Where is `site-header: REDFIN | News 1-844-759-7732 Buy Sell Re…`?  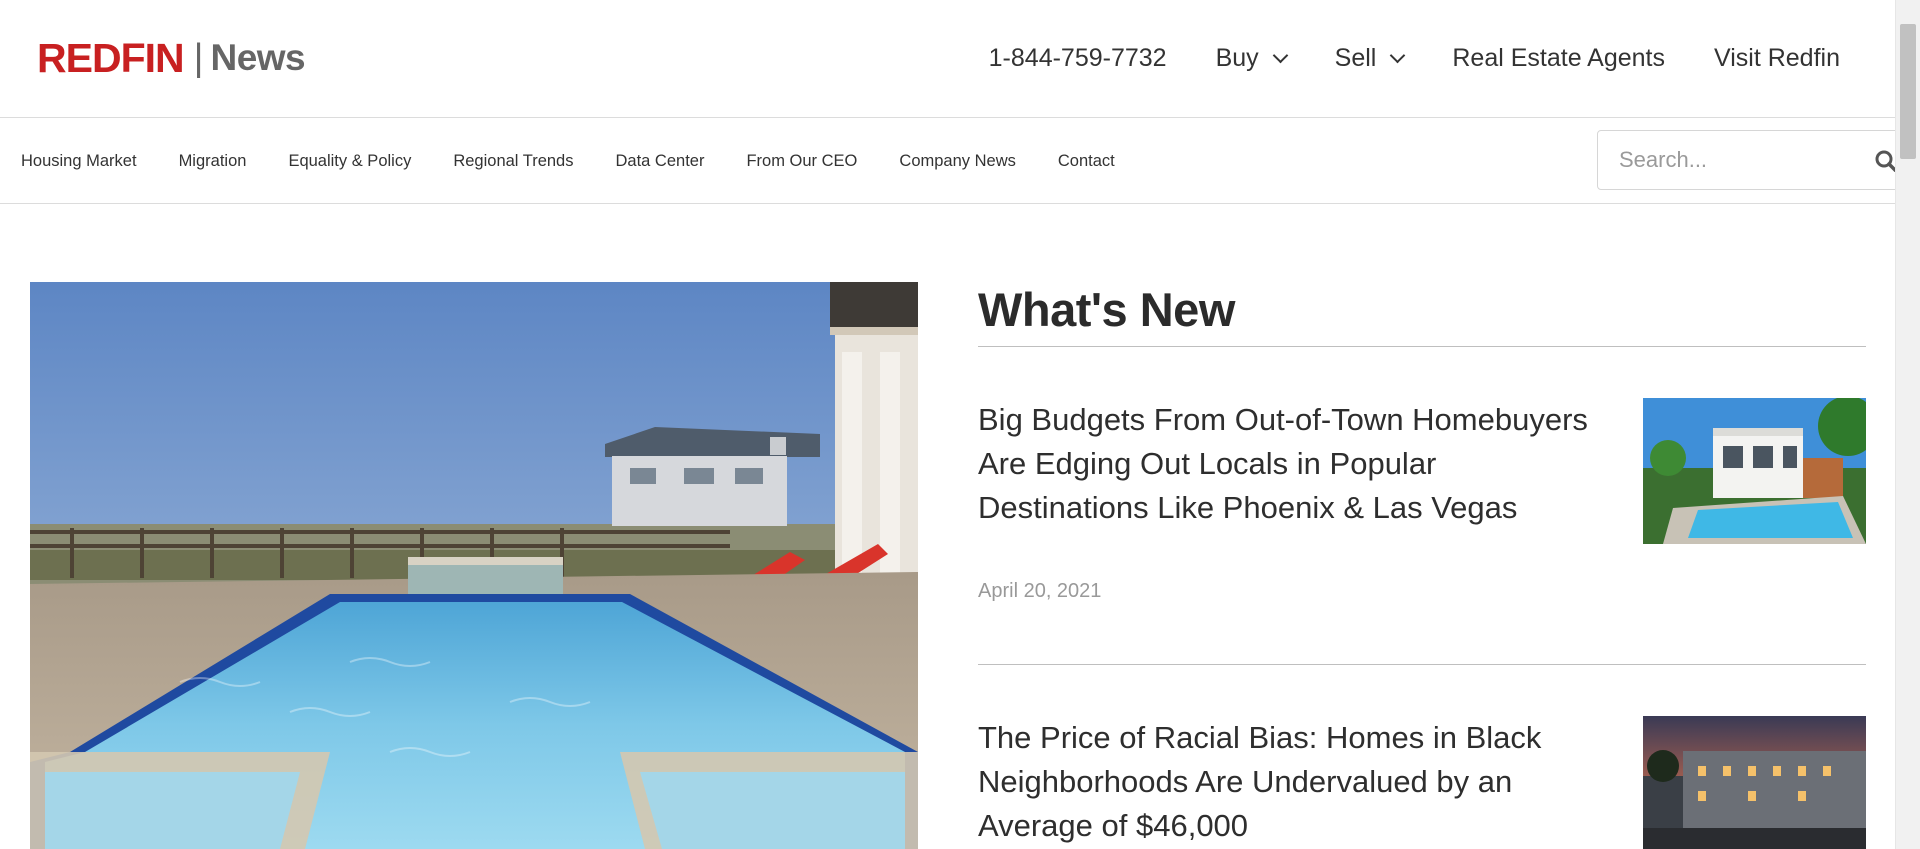 site-header: REDFIN | News 1-844-759-7732 Buy Sell Re… is located at coordinates (947, 59).